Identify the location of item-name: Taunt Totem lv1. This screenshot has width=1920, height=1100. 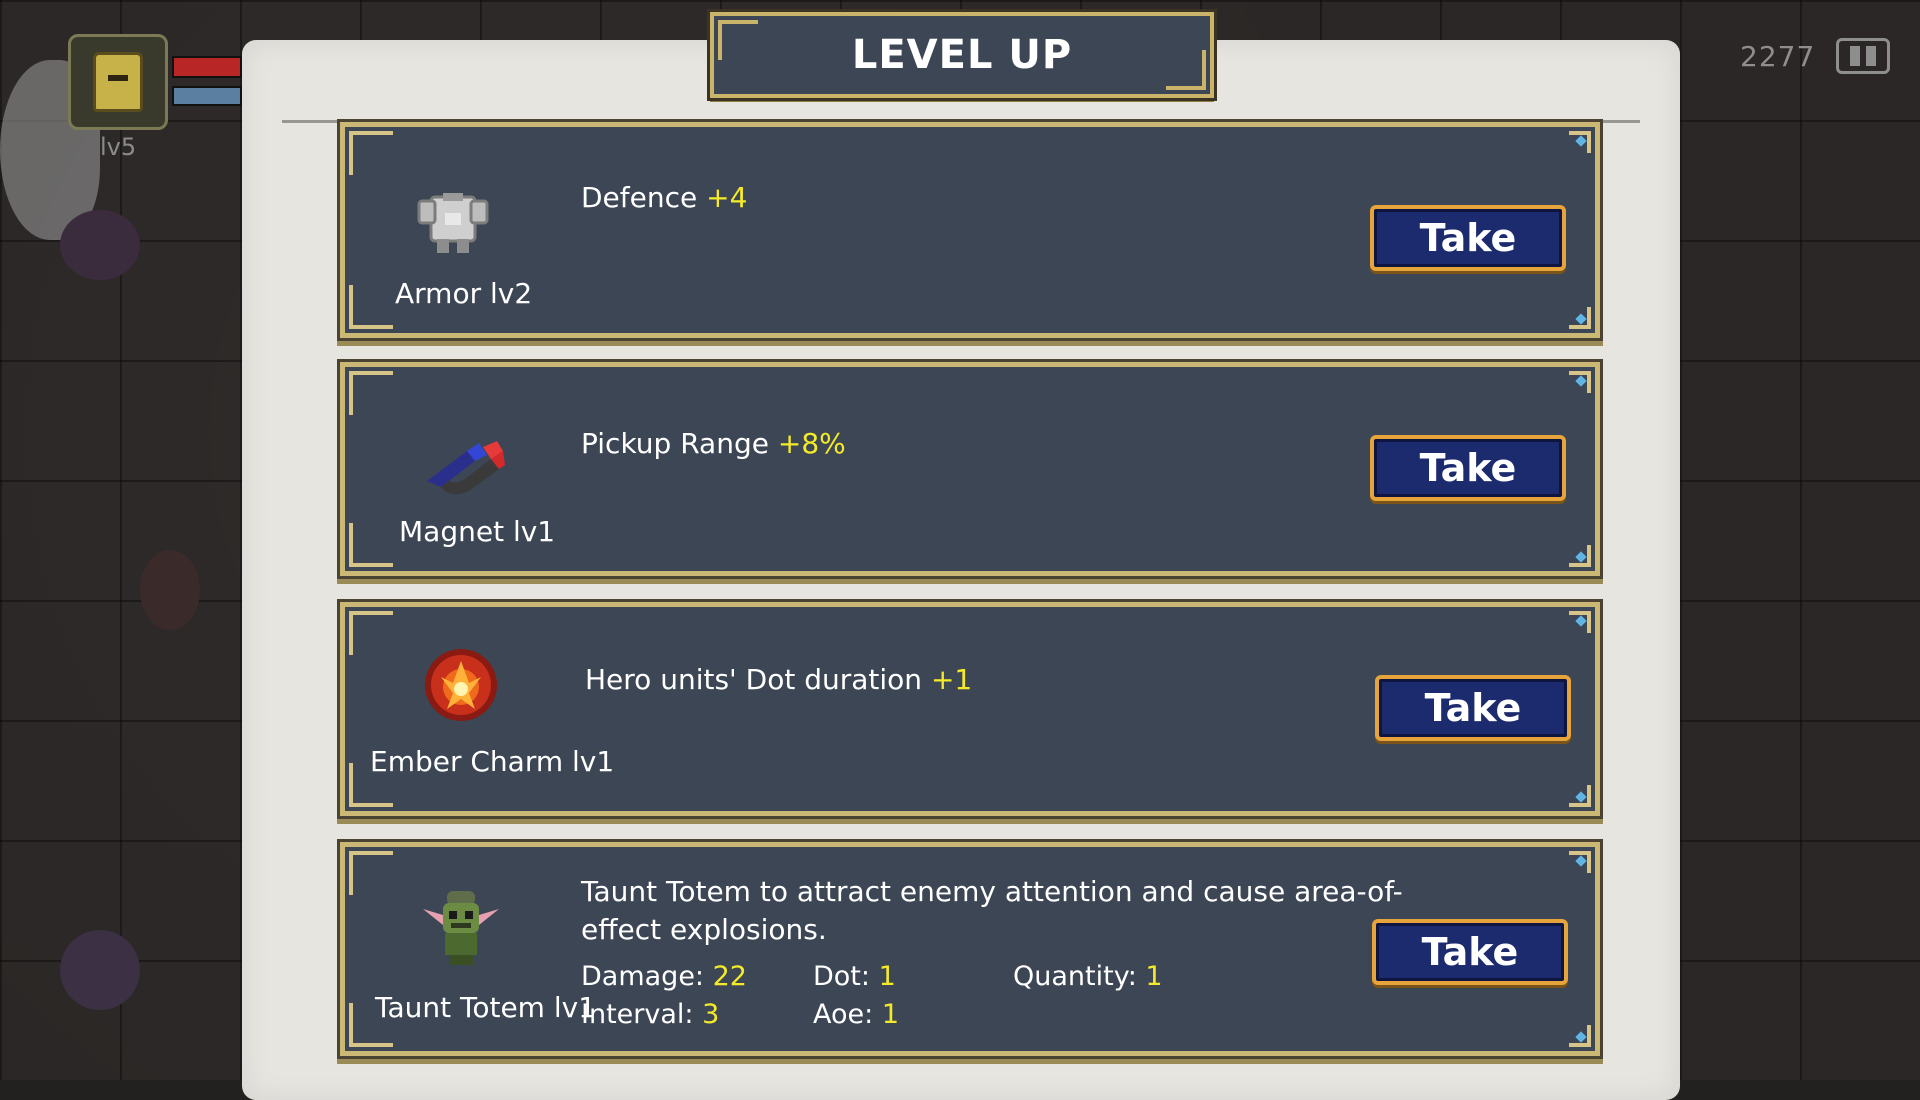
(486, 1007).